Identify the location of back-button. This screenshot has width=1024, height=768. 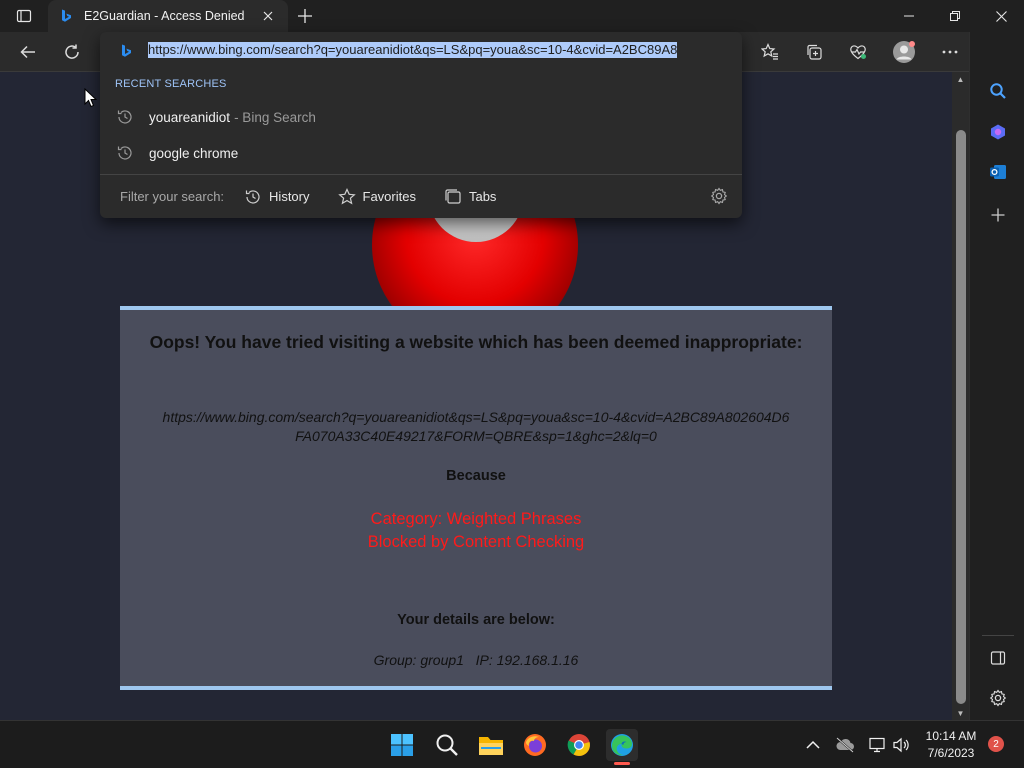
(28, 52).